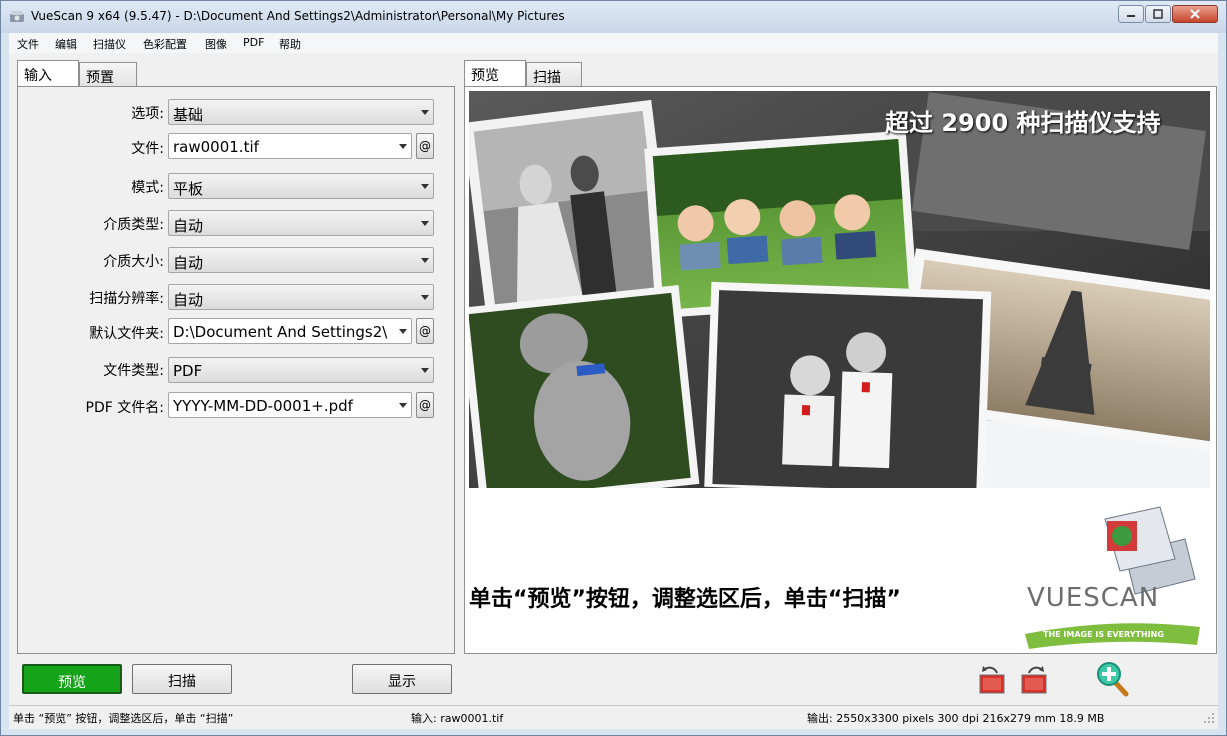  I want to click on show-button: 显示, so click(402, 679).